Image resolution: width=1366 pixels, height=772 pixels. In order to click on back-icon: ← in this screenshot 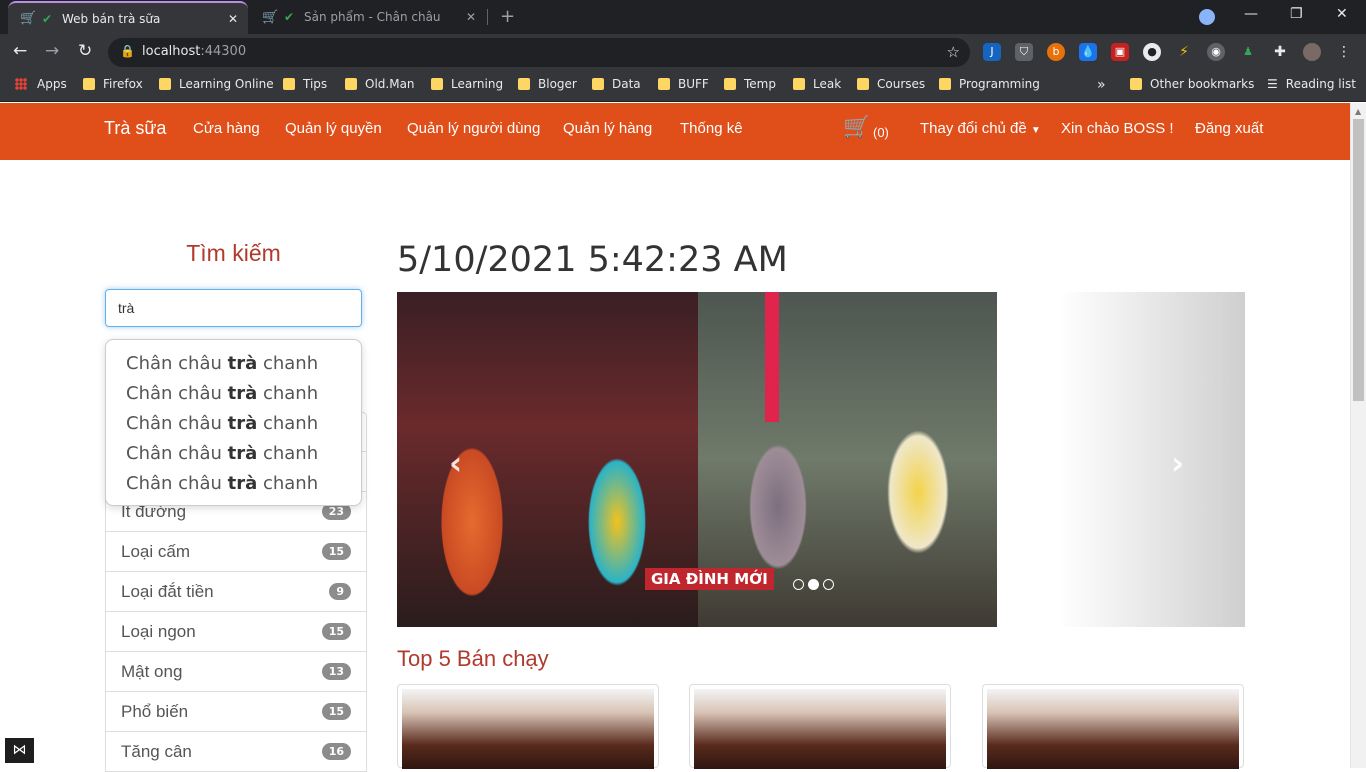, I will do `click(20, 51)`.